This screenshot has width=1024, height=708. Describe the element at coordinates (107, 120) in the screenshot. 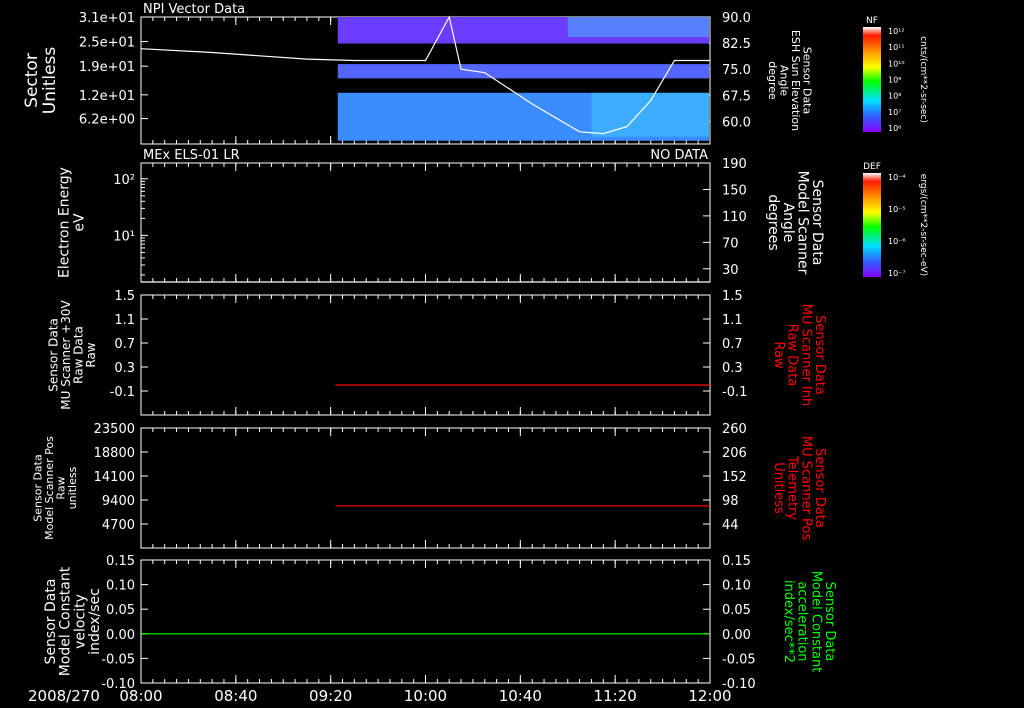

I see `panel-1-left-tick-label: 6.2e+00` at that location.